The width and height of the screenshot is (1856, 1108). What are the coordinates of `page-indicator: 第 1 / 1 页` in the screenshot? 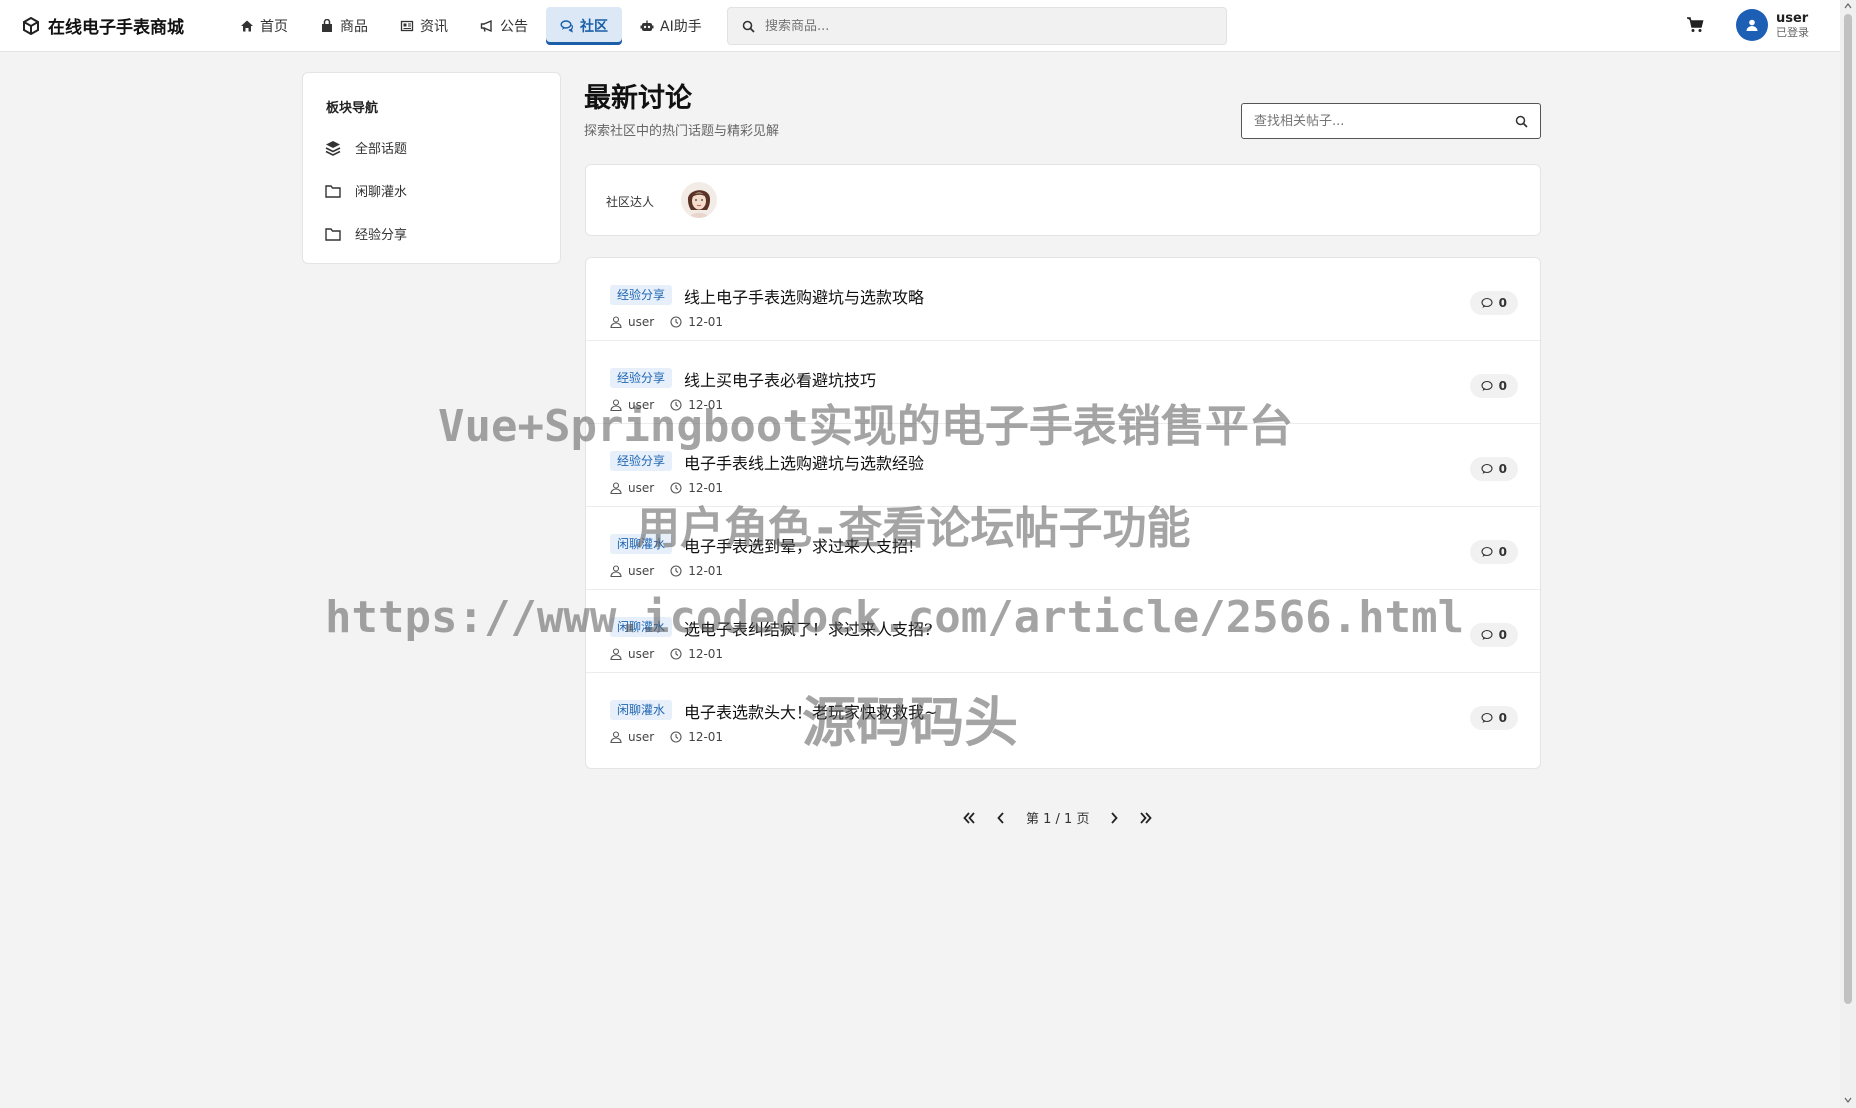 It's located at (1058, 819).